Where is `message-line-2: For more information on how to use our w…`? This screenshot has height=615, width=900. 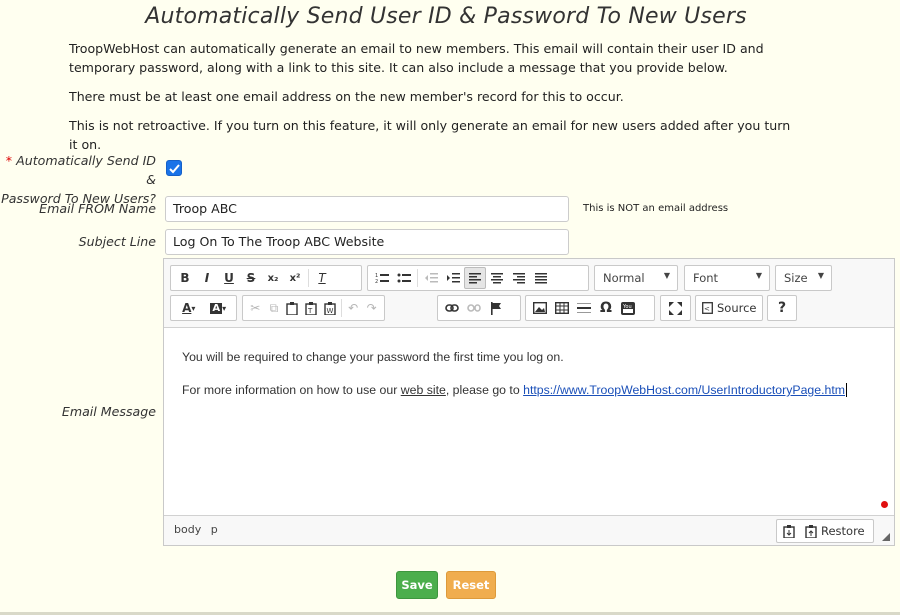
message-line-2: For more information on how to use our w… is located at coordinates (532, 390).